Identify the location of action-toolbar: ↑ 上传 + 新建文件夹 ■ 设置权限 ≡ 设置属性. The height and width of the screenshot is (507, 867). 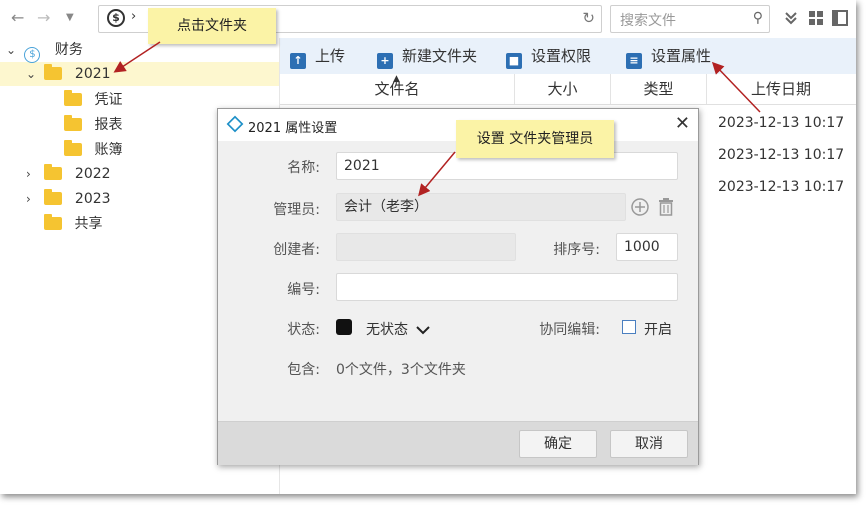
(568, 56).